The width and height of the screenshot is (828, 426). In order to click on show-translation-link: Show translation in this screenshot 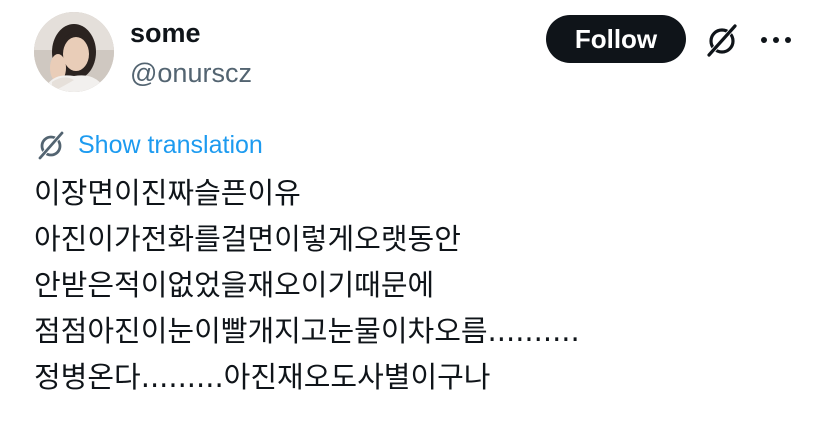, I will do `click(148, 145)`.